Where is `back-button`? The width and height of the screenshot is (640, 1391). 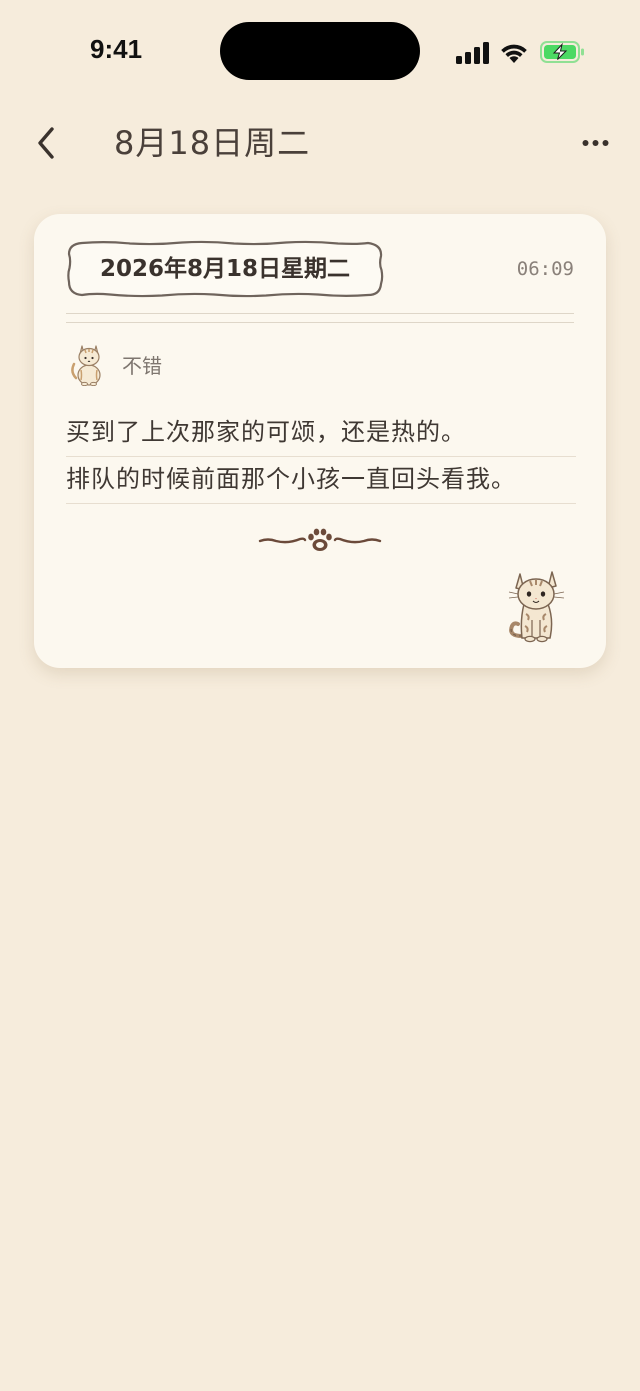
back-button is located at coordinates (48, 143).